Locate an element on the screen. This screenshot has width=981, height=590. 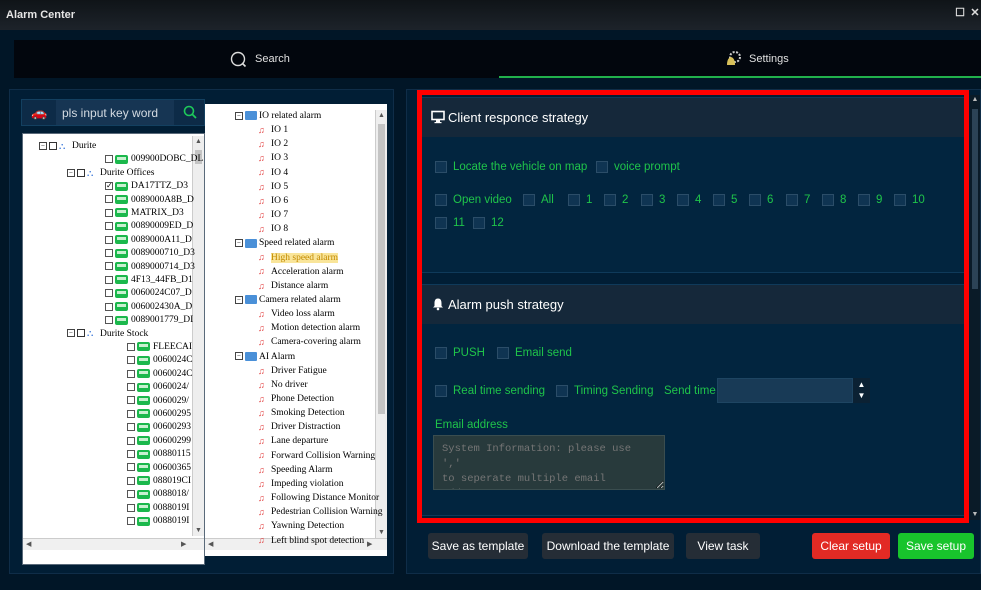
alarm-type-node: ♫ IO 6 is located at coordinates (273, 201).